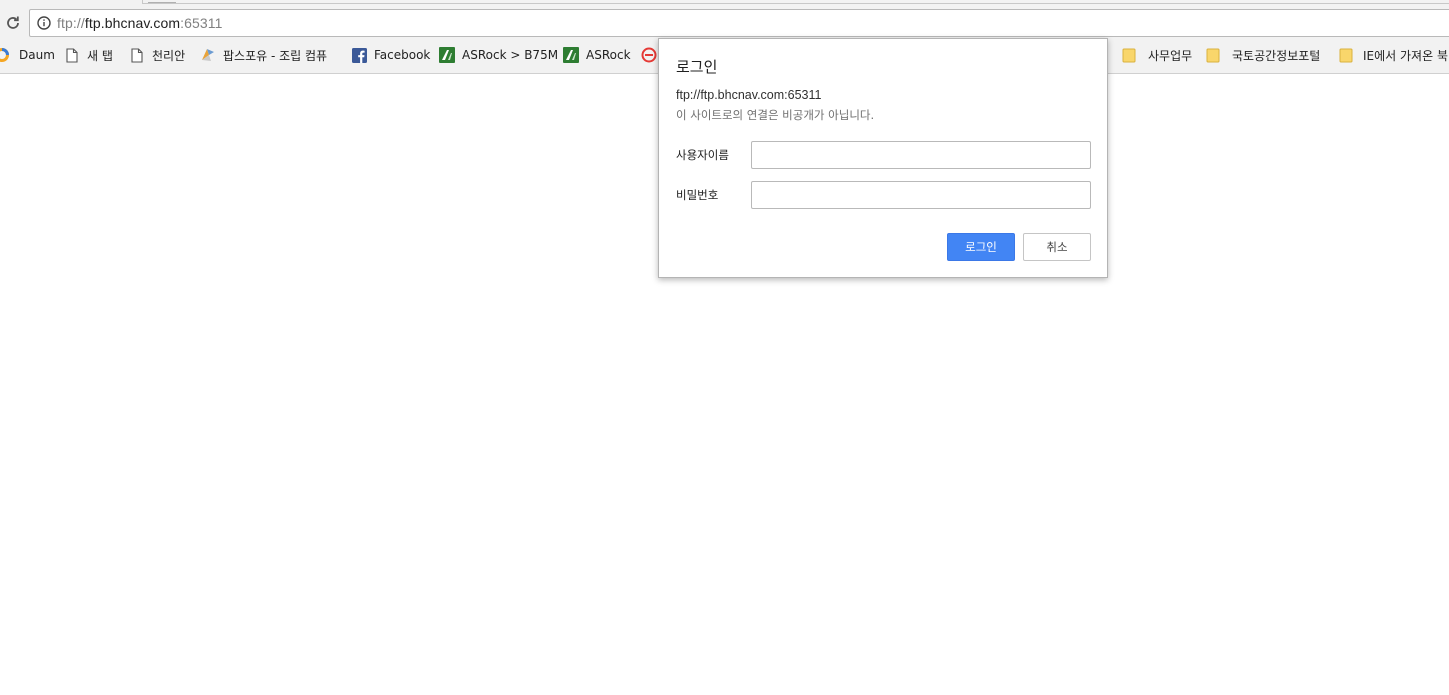  Describe the element at coordinates (749, 95) in the screenshot. I see `dialog-origin: ftp://ftp.bhcnav.com:65311` at that location.